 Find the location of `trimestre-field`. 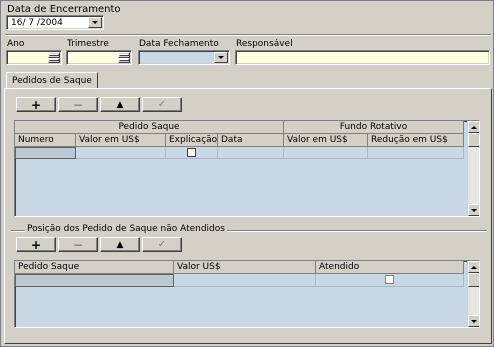

trimestre-field is located at coordinates (99, 57).